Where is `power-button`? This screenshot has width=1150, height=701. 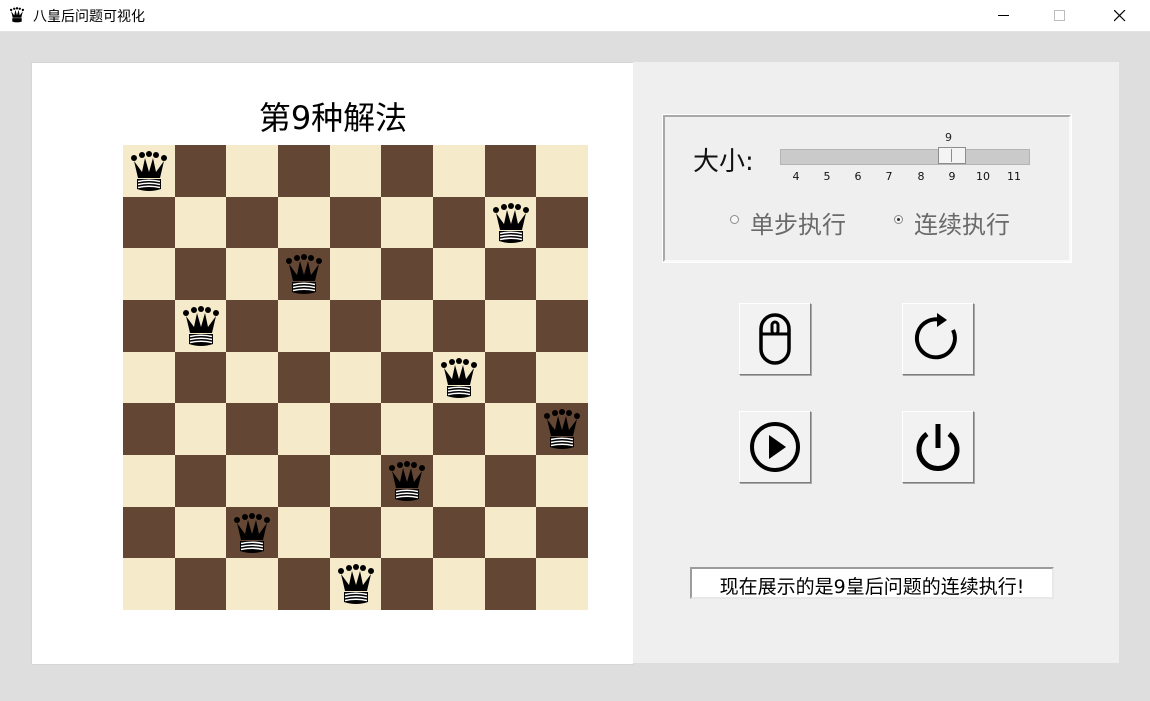
power-button is located at coordinates (938, 447).